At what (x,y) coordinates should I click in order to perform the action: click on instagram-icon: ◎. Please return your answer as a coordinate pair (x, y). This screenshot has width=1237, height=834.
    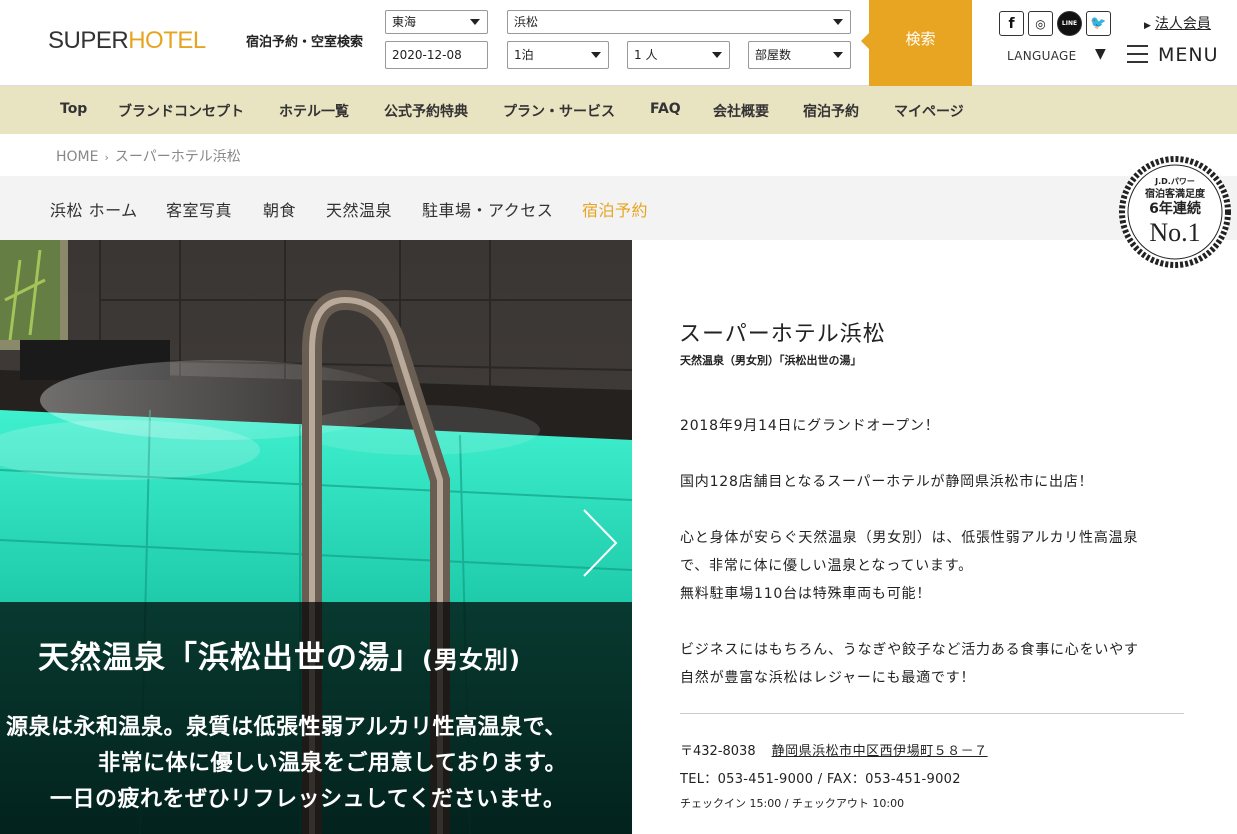
    Looking at the image, I should click on (1040, 23).